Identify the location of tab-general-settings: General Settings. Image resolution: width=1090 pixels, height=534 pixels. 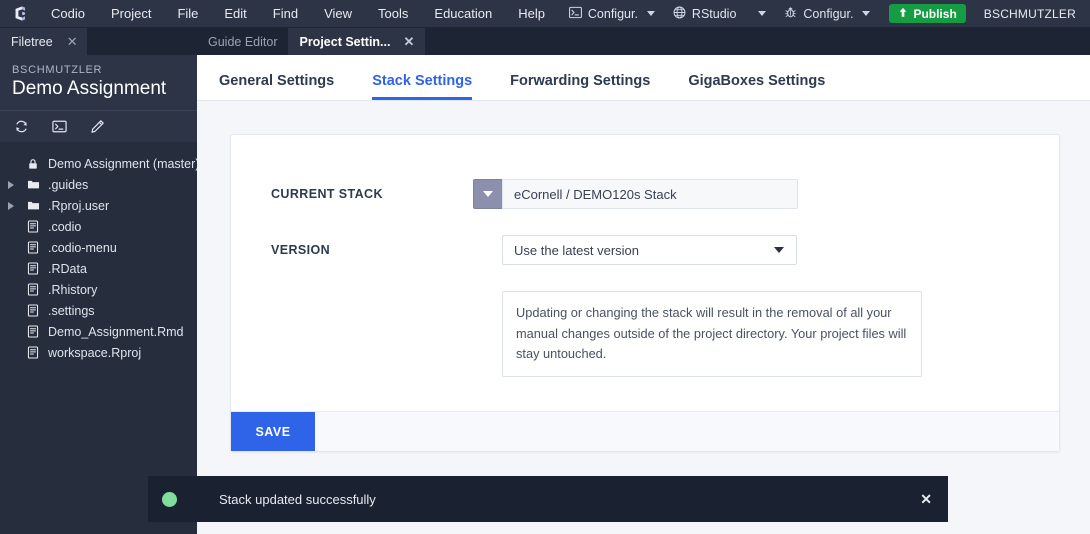
(276, 77).